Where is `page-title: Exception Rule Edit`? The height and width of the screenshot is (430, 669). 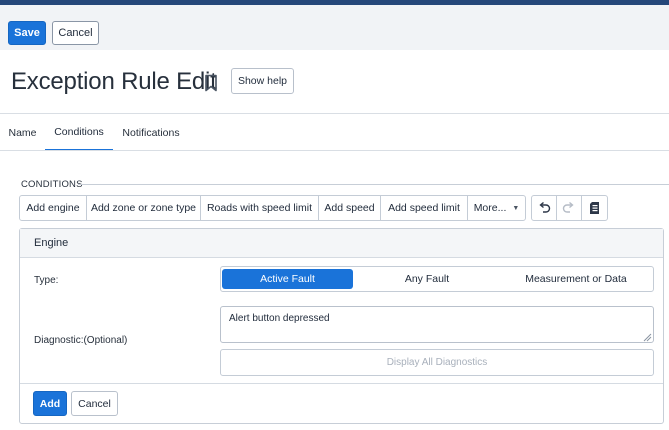 page-title: Exception Rule Edit is located at coordinates (114, 81).